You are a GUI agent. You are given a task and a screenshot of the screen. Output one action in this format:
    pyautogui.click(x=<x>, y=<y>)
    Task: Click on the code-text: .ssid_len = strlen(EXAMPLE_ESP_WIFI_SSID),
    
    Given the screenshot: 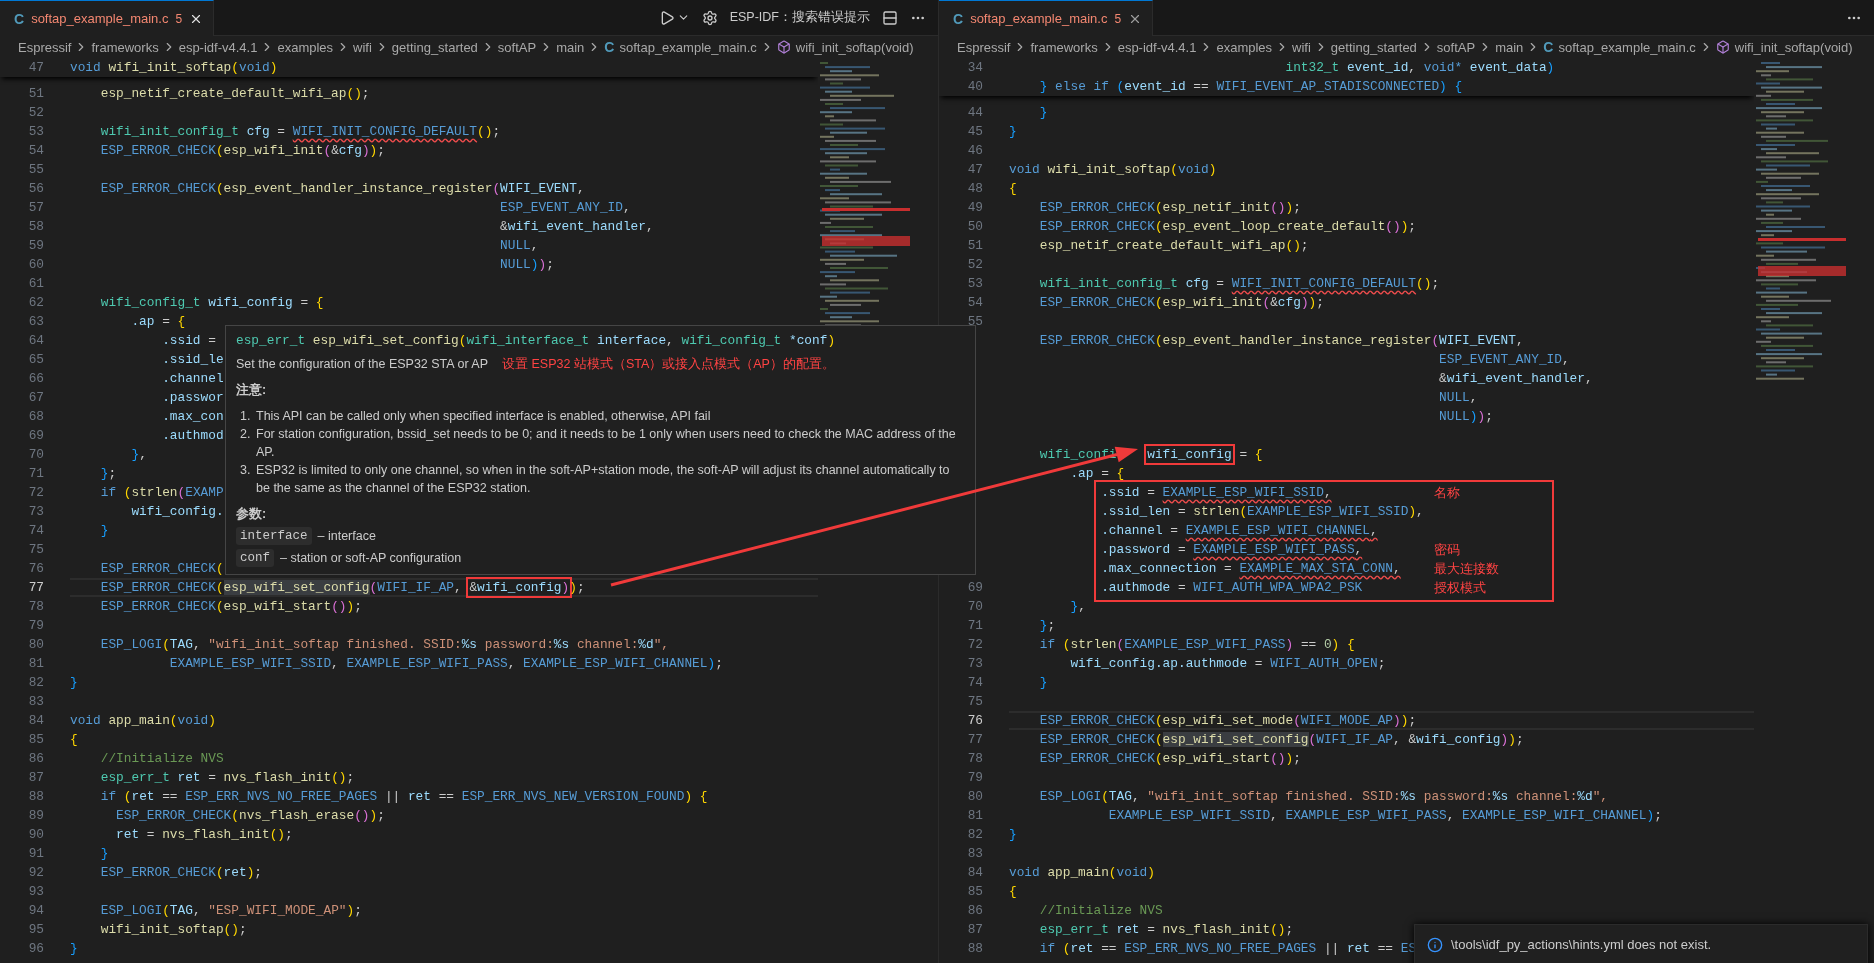 What is the action you would take?
    pyautogui.click(x=1262, y=511)
    